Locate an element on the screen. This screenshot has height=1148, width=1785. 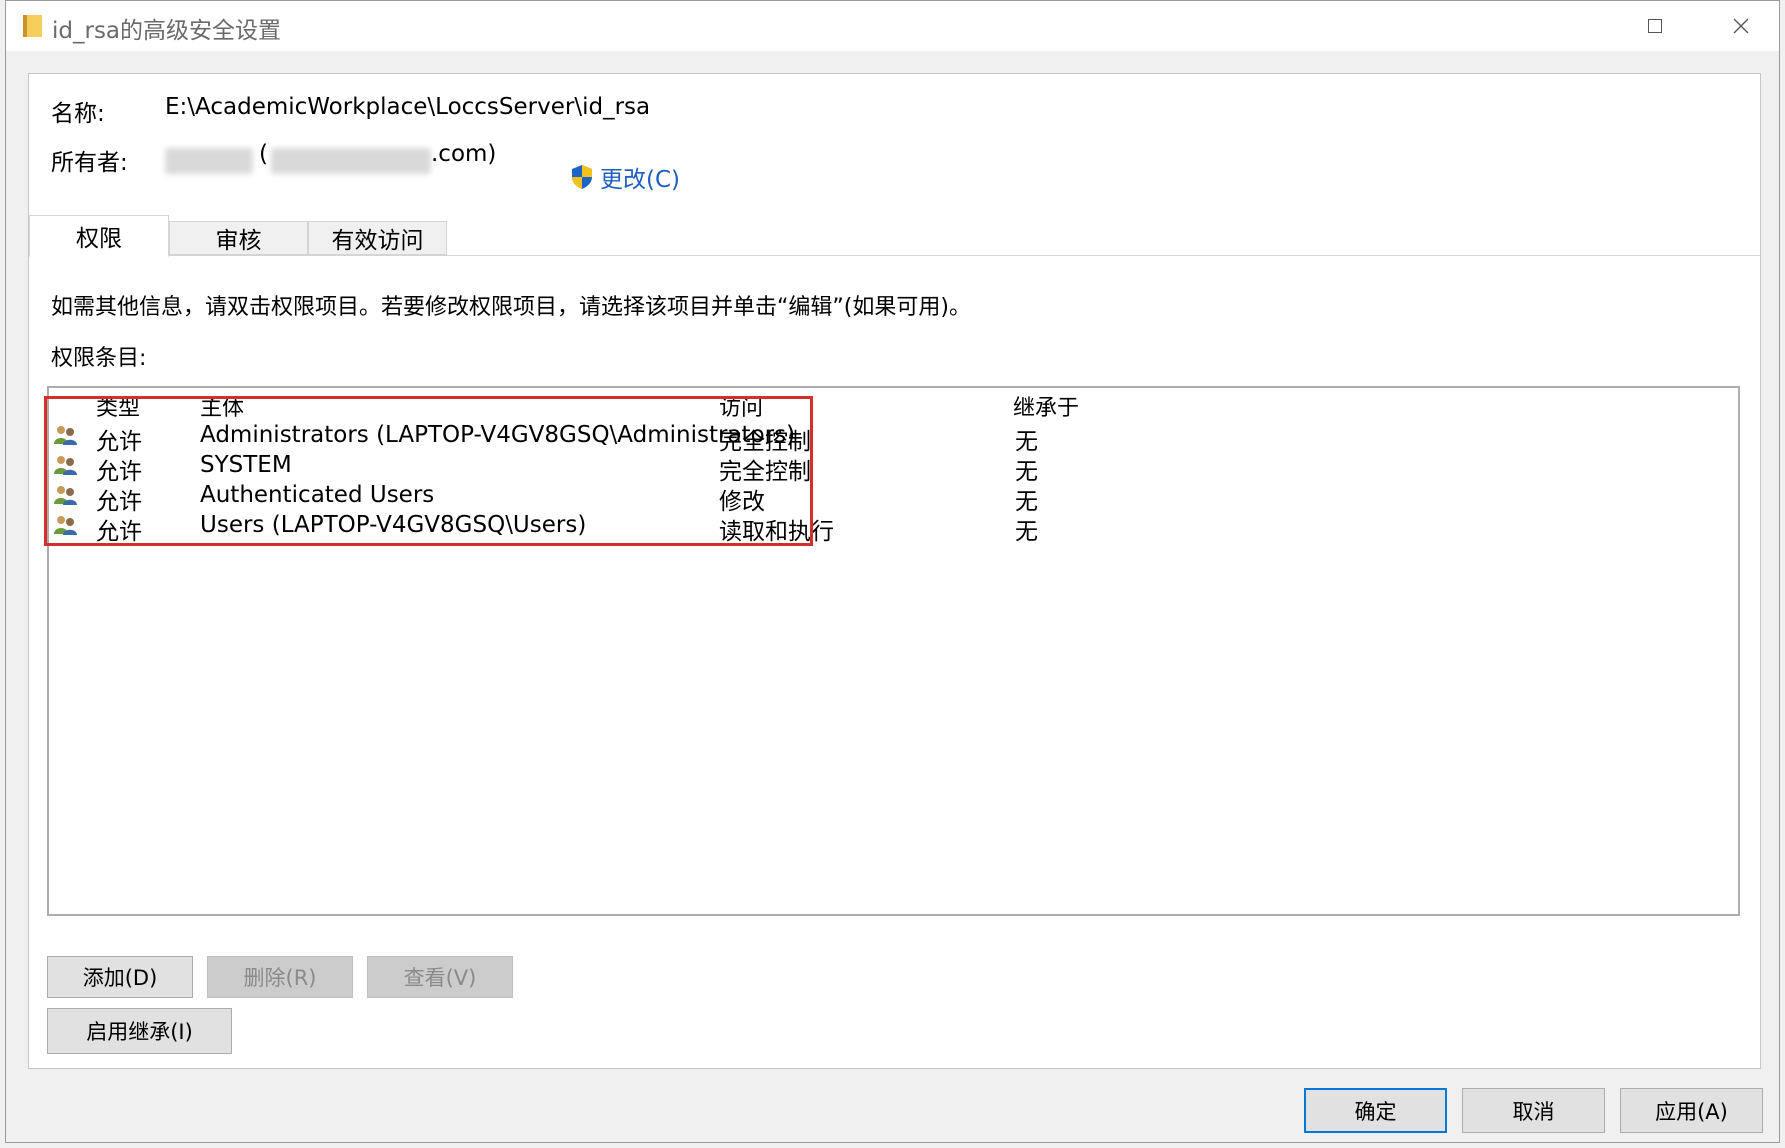
name-label: 名称: is located at coordinates (78, 114).